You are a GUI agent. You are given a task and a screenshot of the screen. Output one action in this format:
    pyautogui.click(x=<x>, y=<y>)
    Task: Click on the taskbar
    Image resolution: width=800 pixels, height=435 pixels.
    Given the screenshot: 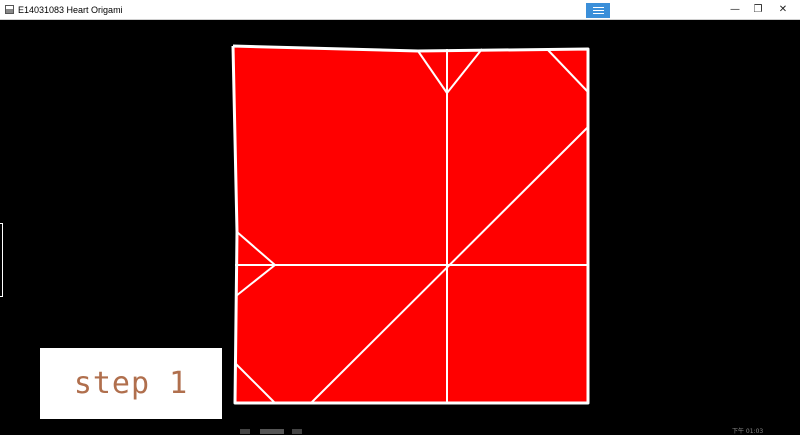 What is the action you would take?
    pyautogui.click(x=400, y=430)
    